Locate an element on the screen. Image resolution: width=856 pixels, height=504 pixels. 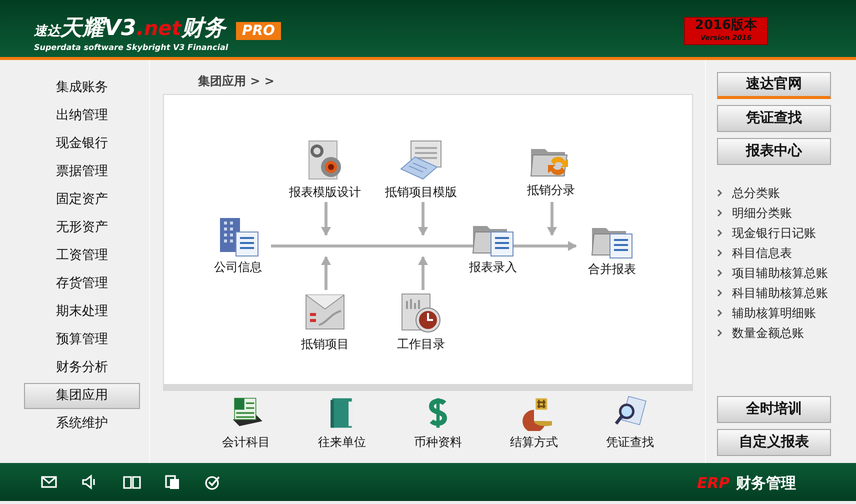
diagram-node: 抵销项目模版 is located at coordinates (421, 169).